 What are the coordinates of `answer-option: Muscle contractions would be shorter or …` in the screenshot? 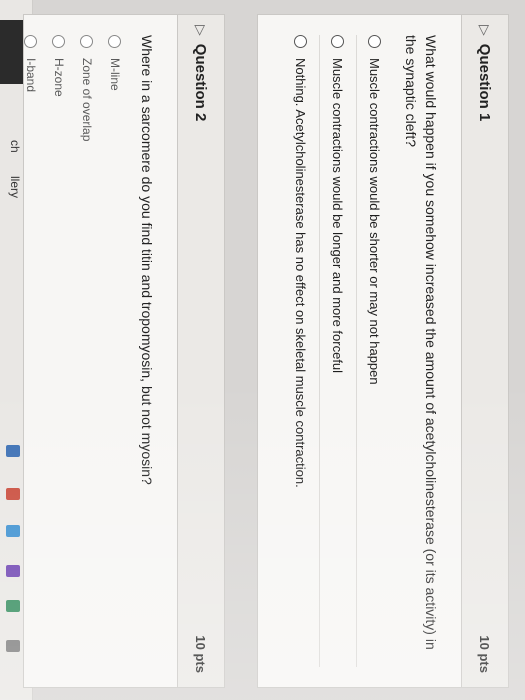 It's located at (374, 351).